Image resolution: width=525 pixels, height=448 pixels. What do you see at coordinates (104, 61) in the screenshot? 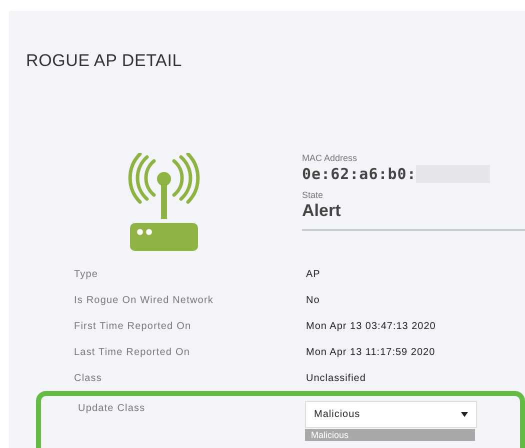
I see `panel-title: ROGUE AP DETAIL` at bounding box center [104, 61].